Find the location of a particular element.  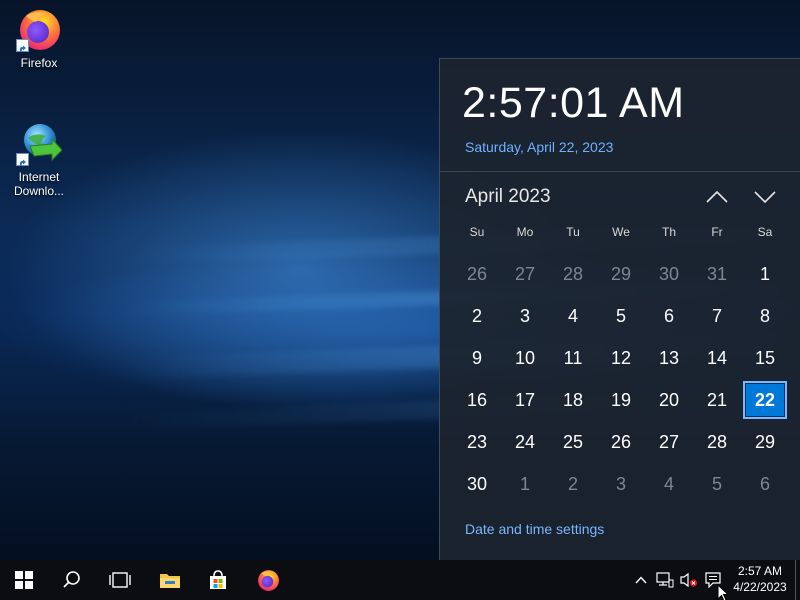

task-view-button is located at coordinates (120, 580).